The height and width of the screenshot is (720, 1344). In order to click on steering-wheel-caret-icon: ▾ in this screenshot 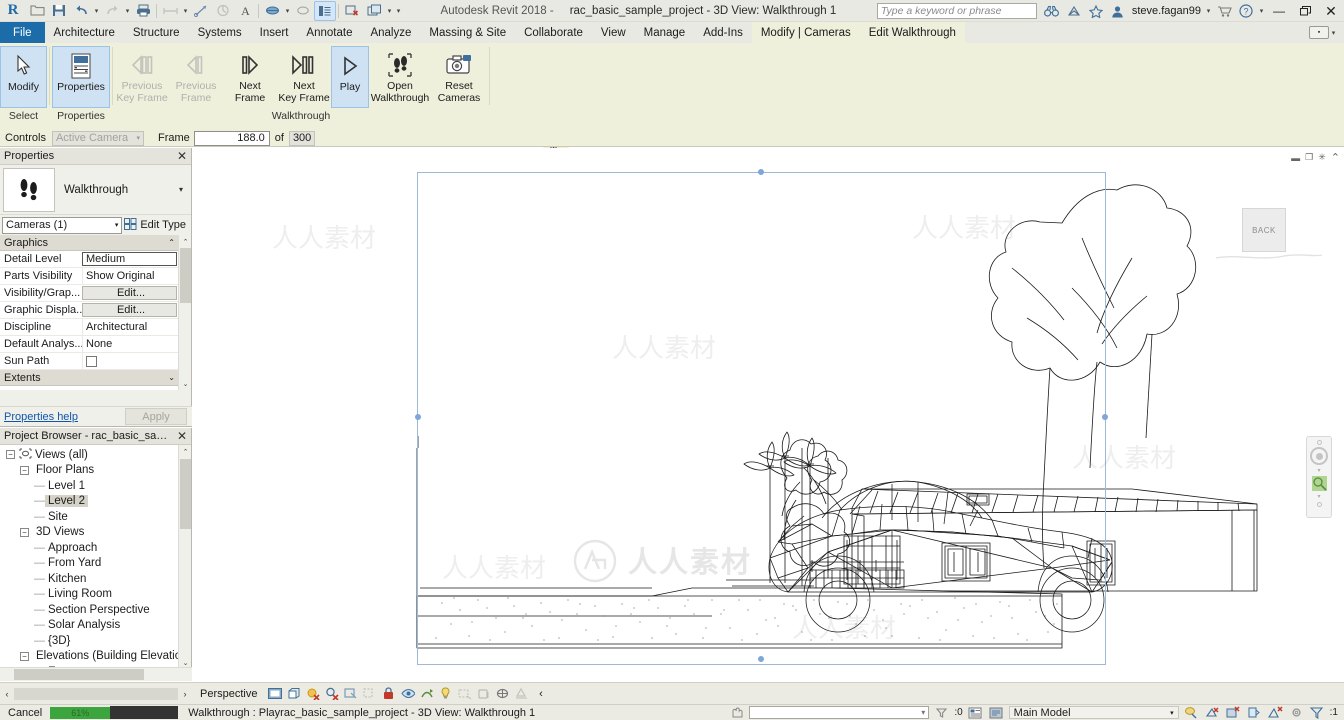, I will do `click(1318, 470)`.